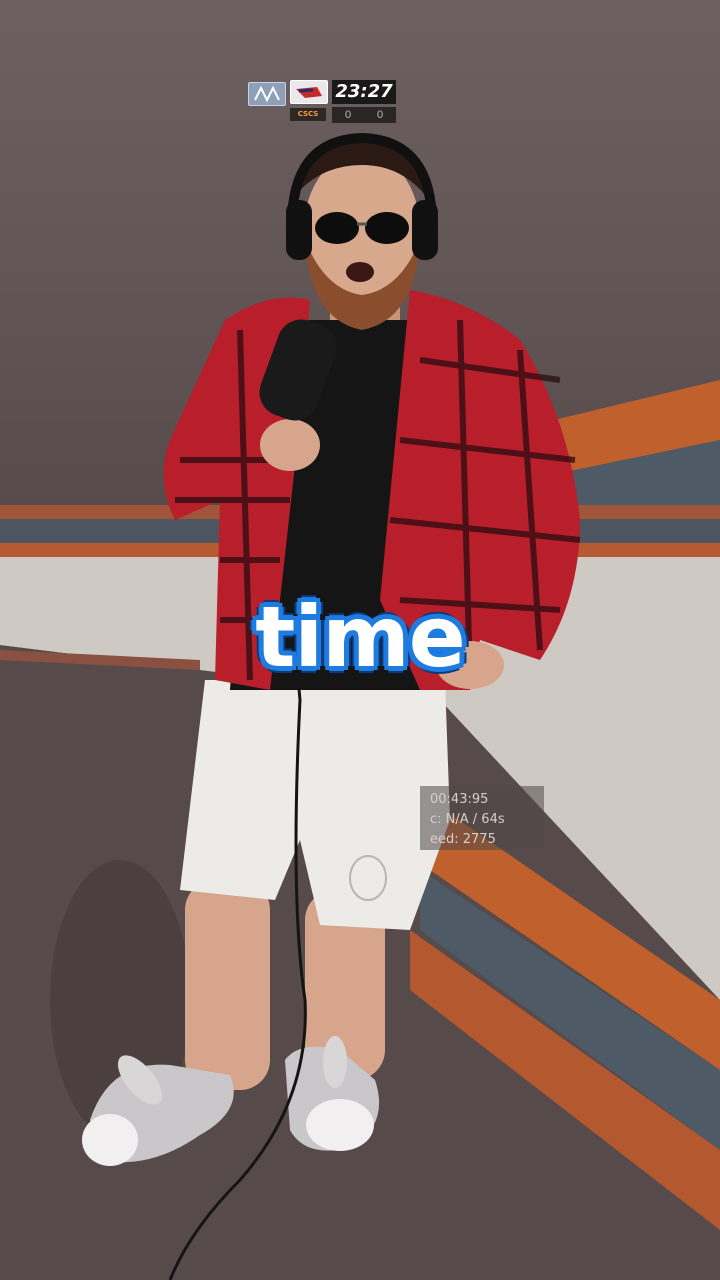 The height and width of the screenshot is (1280, 720). I want to click on stats-line-time: 00:43:95, so click(459, 799).